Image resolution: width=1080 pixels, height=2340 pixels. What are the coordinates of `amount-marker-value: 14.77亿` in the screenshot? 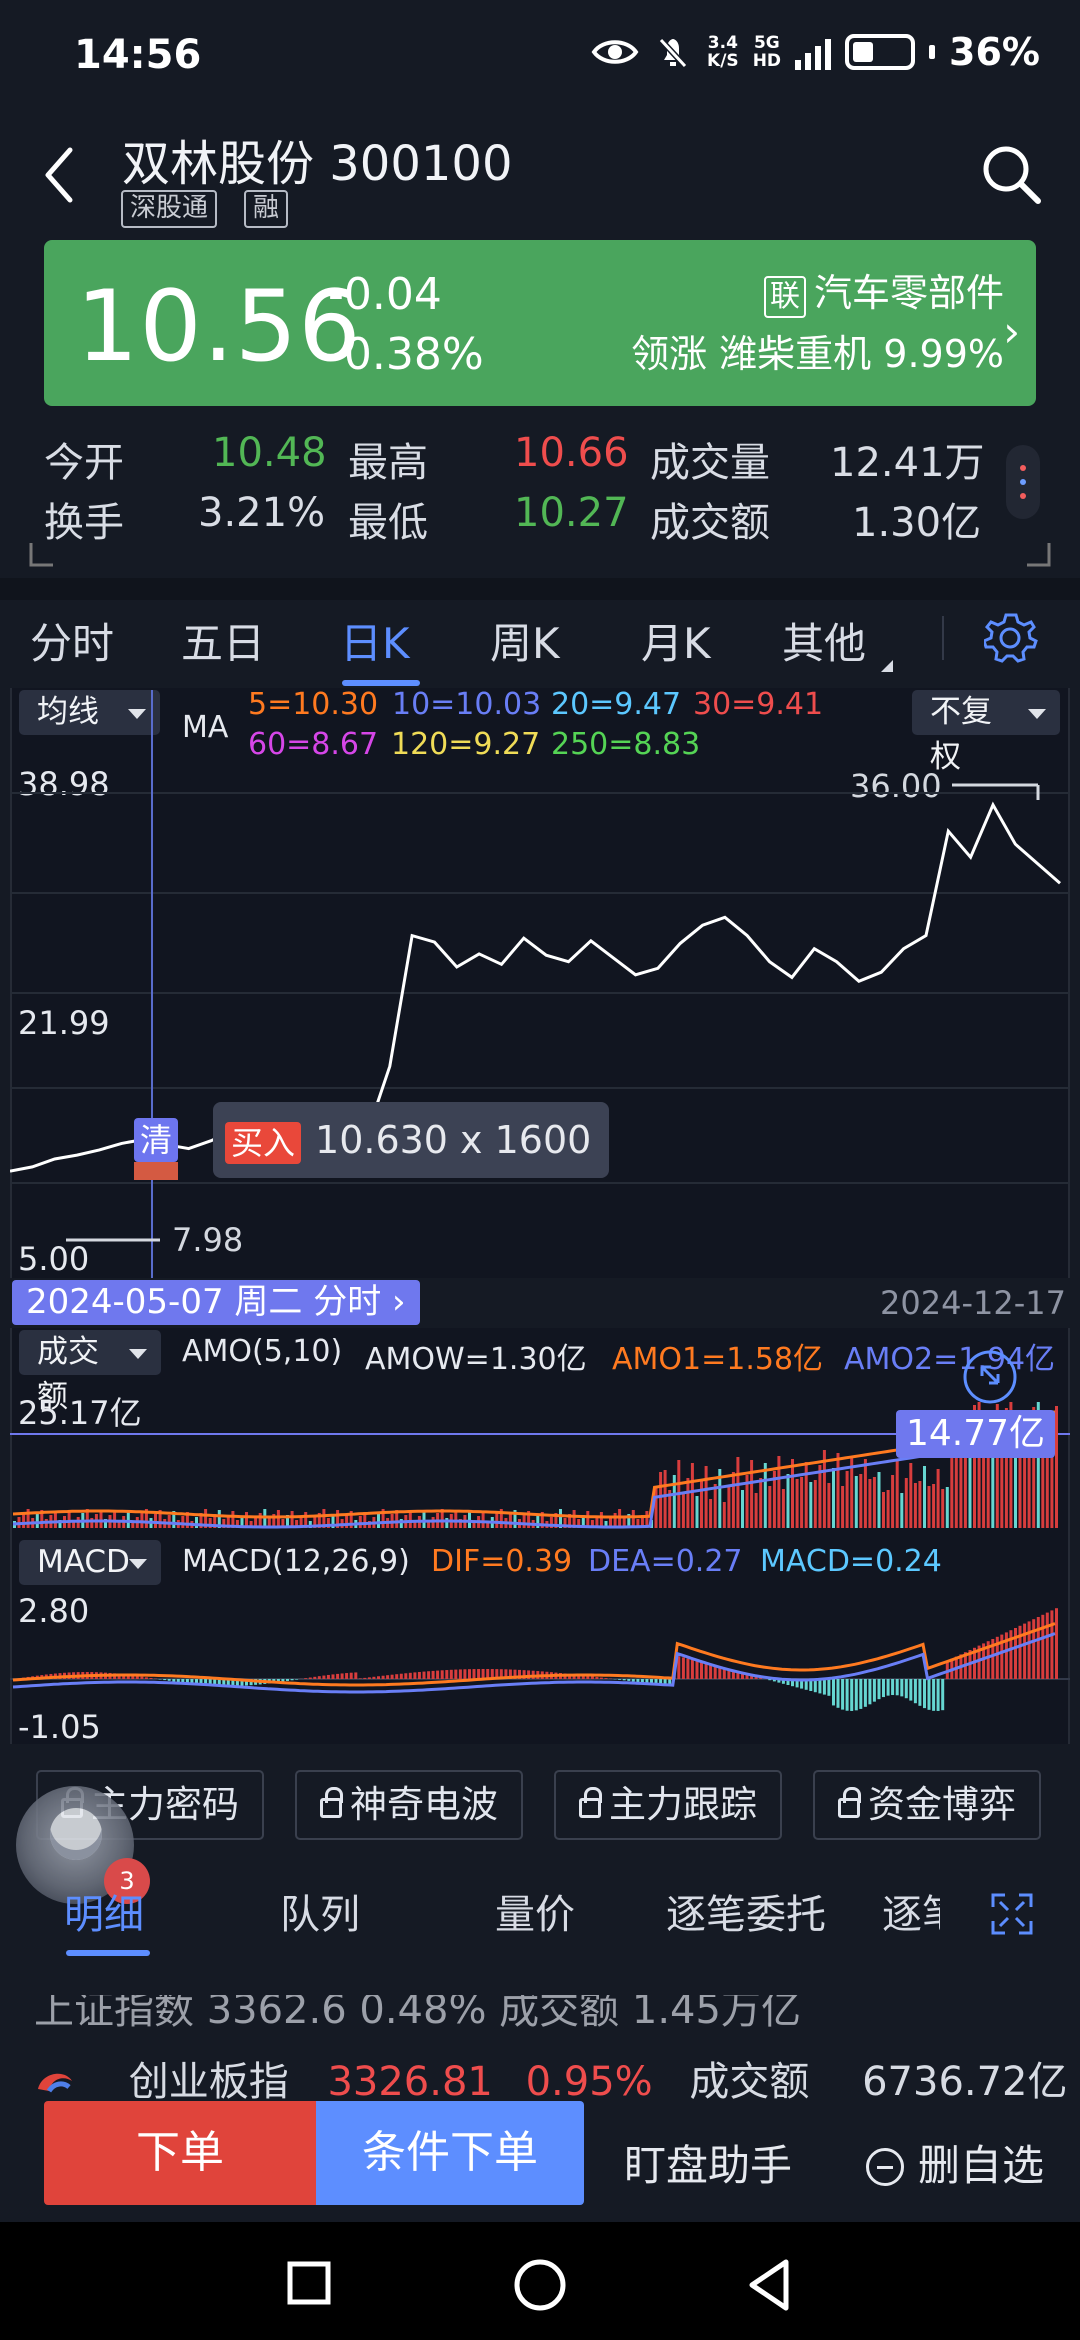 It's located at (976, 1434).